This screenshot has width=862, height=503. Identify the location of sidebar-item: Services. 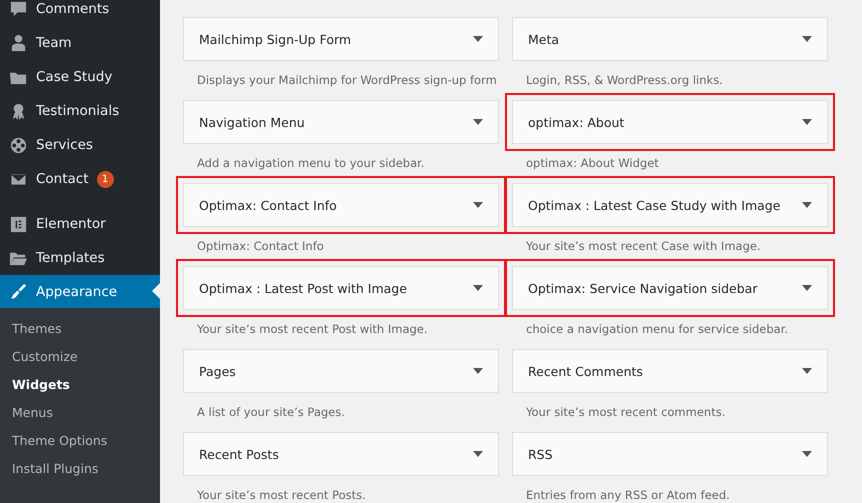
(80, 145).